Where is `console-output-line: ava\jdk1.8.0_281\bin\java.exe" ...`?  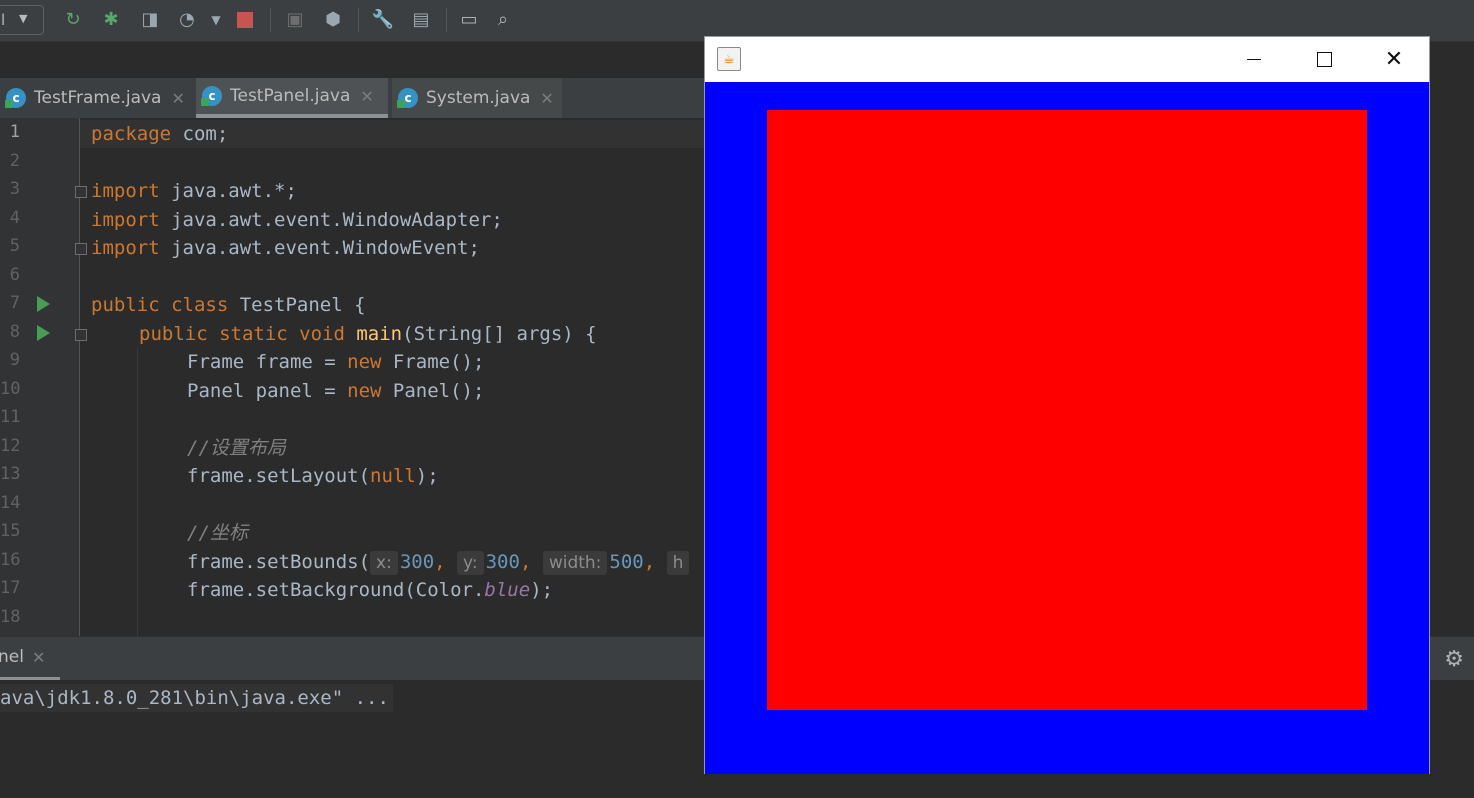
console-output-line: ava\jdk1.8.0_281\bin\java.exe" ... is located at coordinates (196, 698).